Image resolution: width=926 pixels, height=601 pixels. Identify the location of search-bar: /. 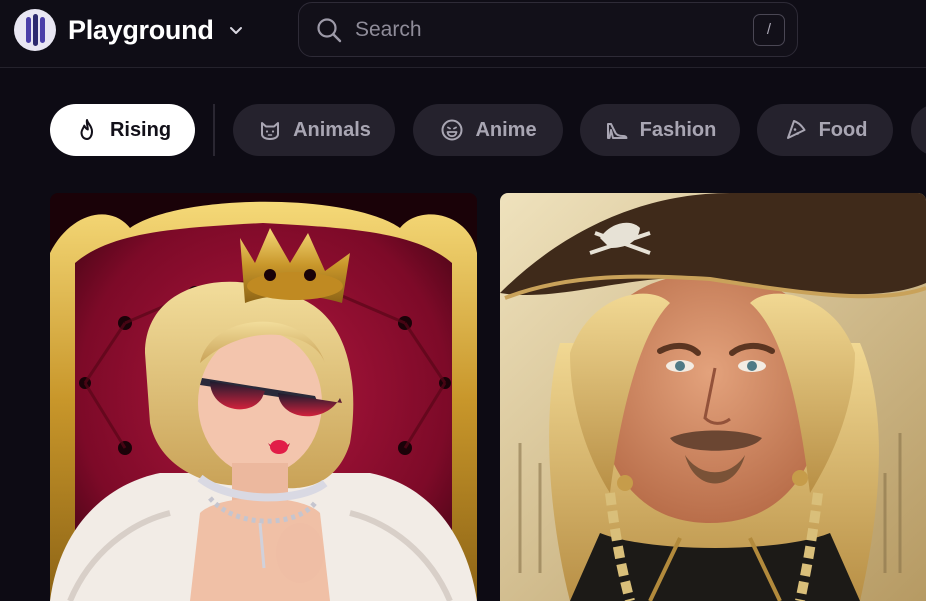
(548, 29).